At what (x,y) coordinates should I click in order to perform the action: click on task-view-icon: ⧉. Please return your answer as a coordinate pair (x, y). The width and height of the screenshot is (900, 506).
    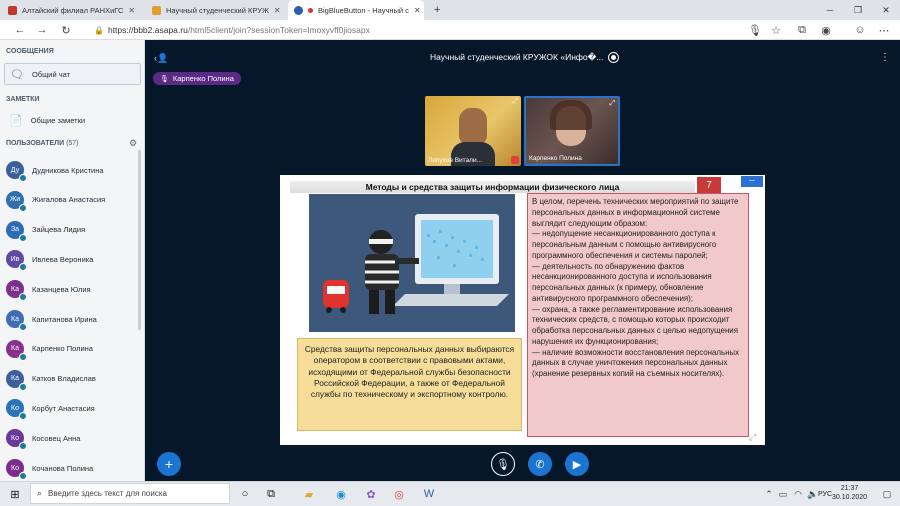
    Looking at the image, I should click on (271, 494).